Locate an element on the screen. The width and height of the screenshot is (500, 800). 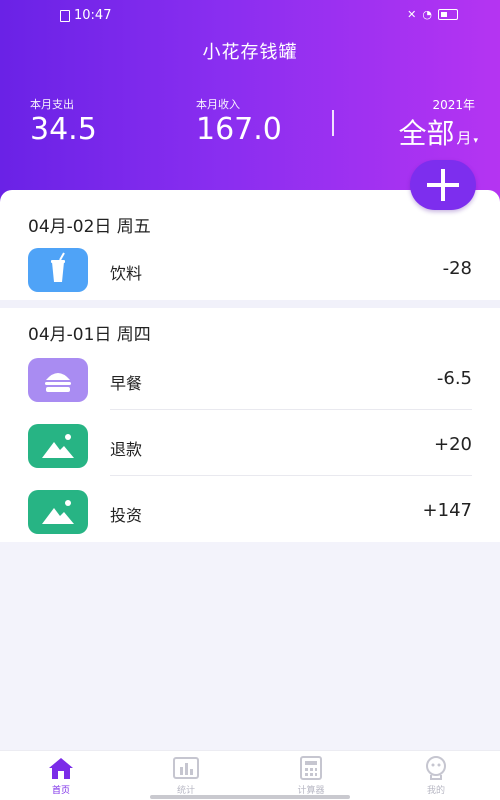
add-record-button is located at coordinates (443, 185).